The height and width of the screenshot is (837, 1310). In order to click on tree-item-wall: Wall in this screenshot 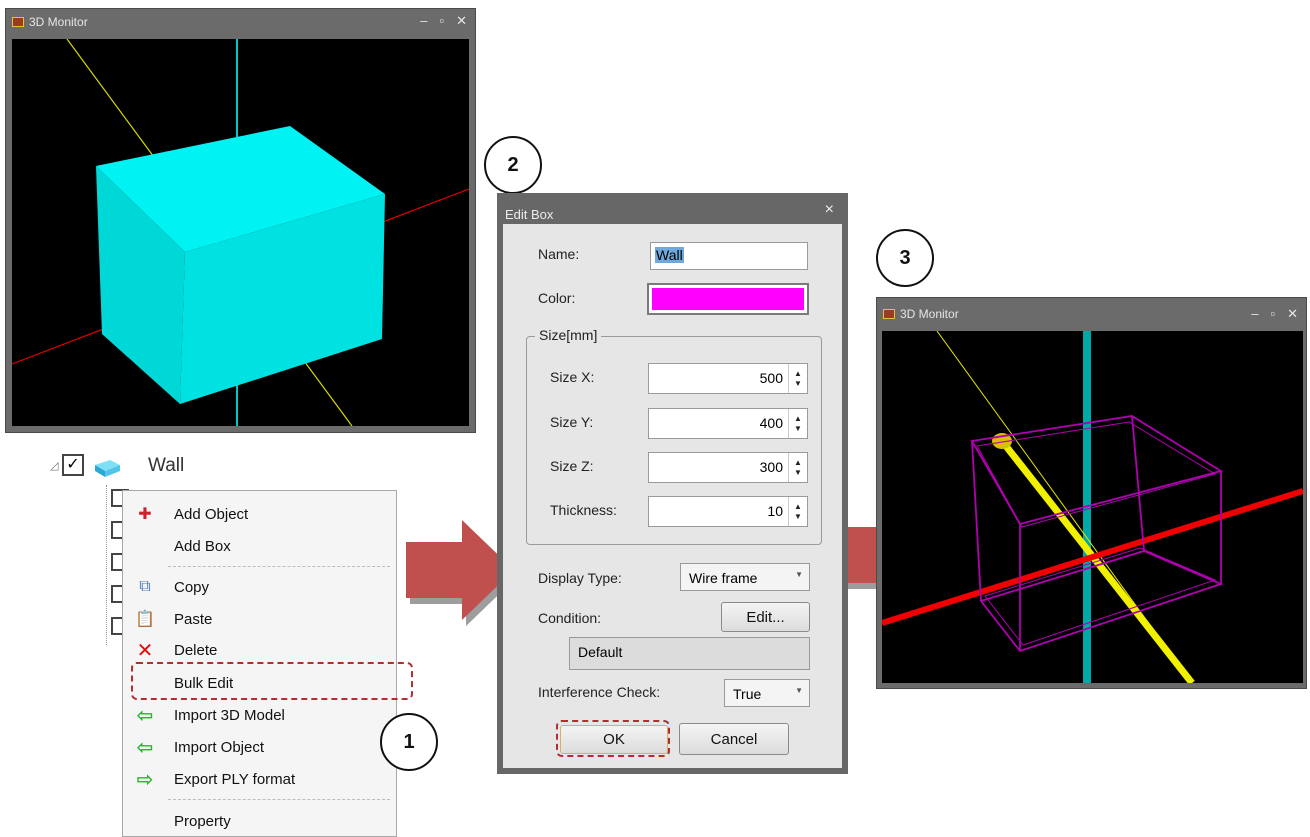, I will do `click(166, 466)`.